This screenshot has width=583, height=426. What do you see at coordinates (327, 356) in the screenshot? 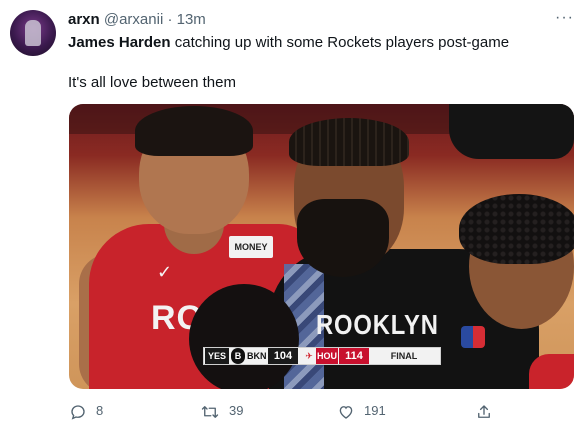
I see `team2-abbr: HOU` at bounding box center [327, 356].